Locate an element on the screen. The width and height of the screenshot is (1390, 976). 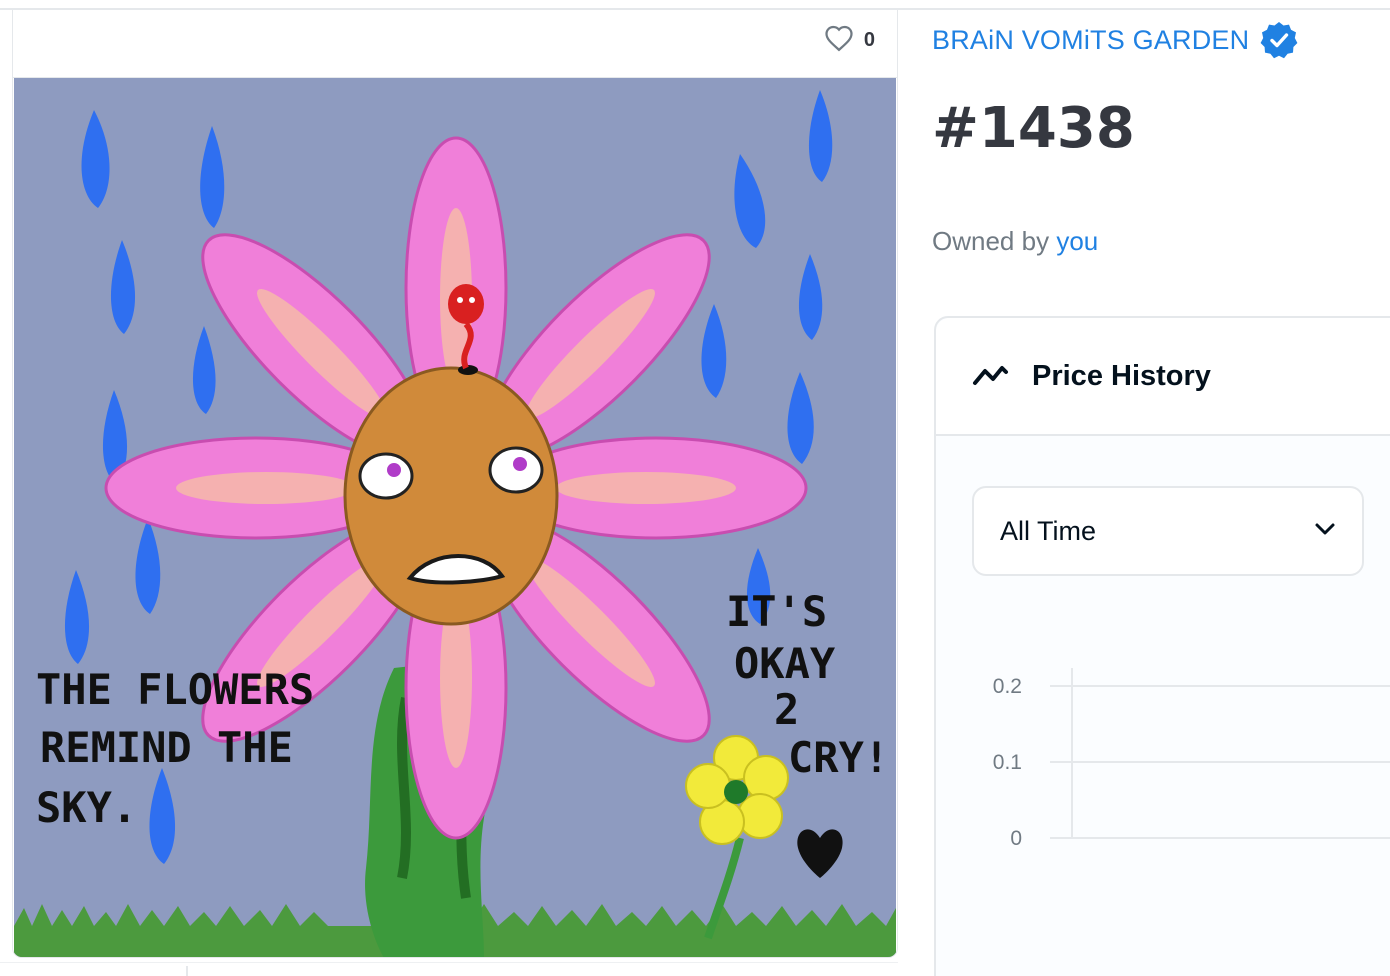
svg-text: OKAY is located at coordinates (785, 663).